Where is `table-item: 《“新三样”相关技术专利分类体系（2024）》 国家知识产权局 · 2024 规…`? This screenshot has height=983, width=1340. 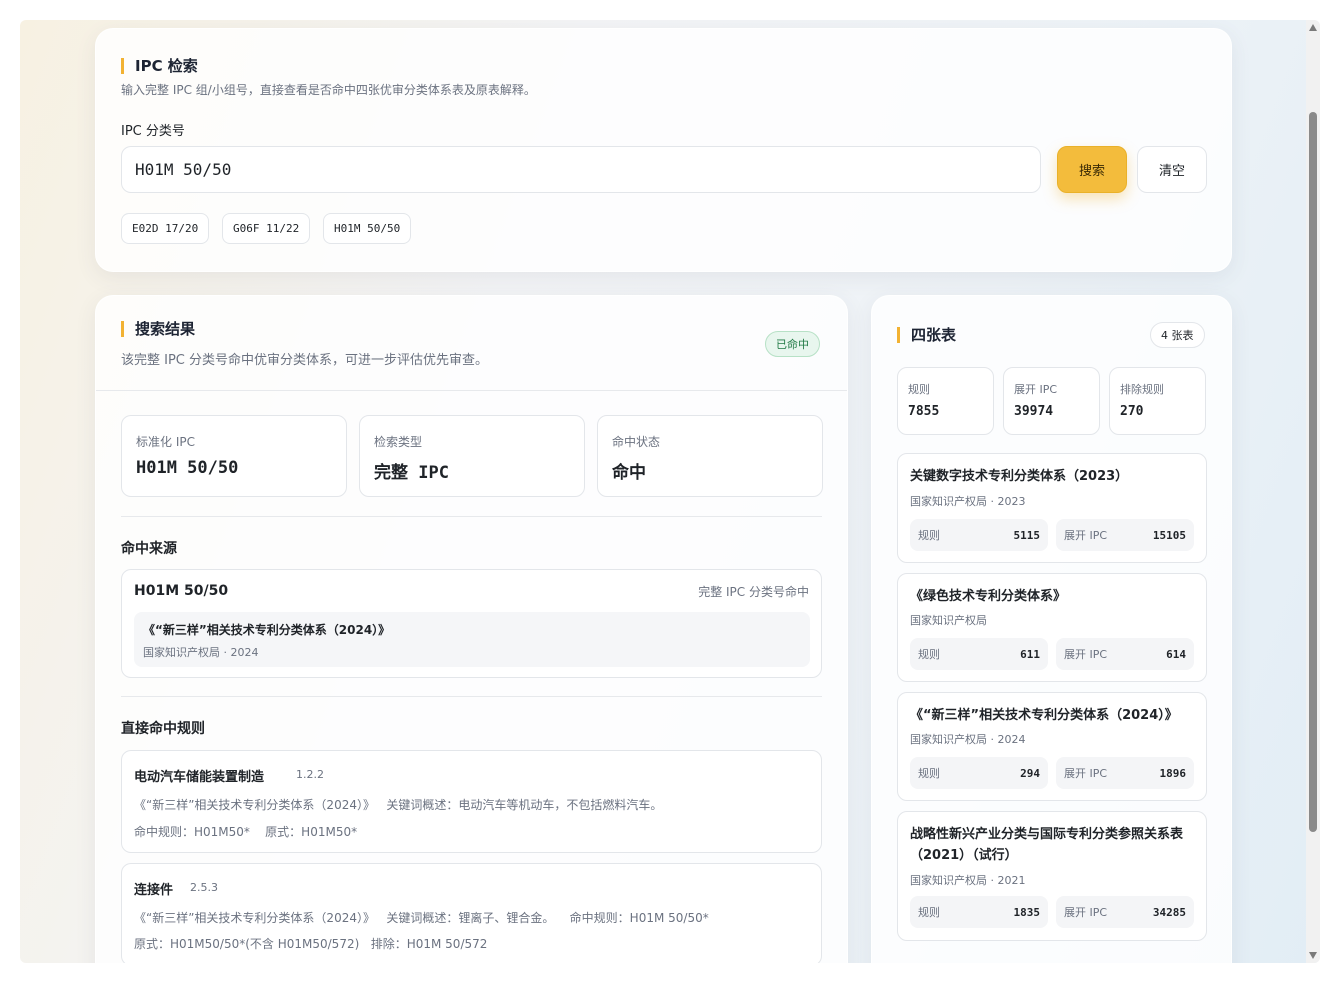
table-item: 《“新三样”相关技术专利分类体系（2024）》 国家知识产权局 · 2024 规… is located at coordinates (1052, 746).